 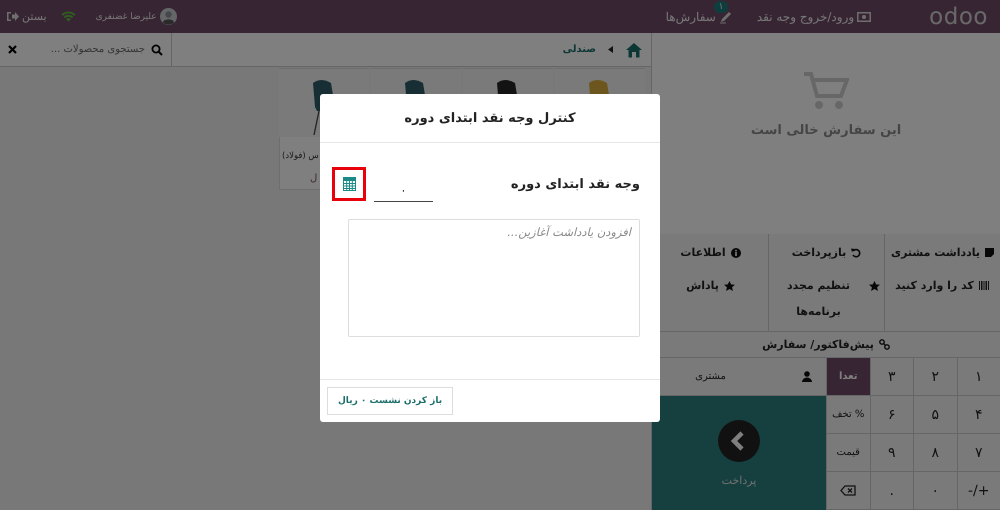 I want to click on backspace-key, so click(x=848, y=491).